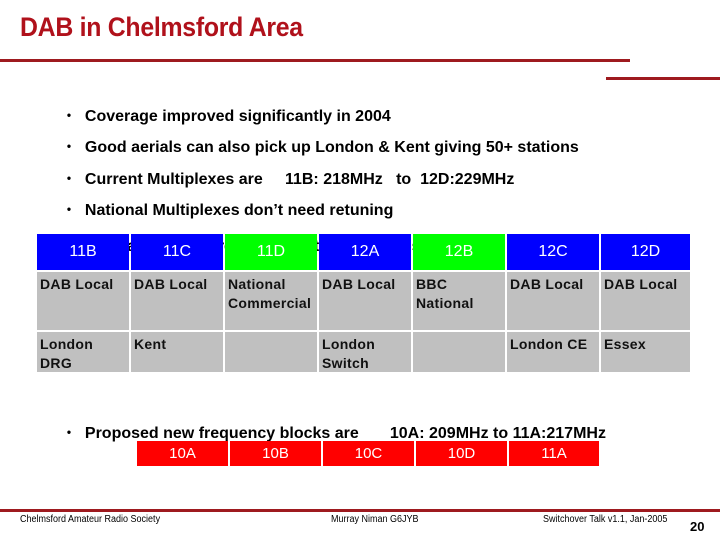 The image size is (720, 540). What do you see at coordinates (239, 210) in the screenshot?
I see `bullet-text: National Multiplexes don’t need retuning` at bounding box center [239, 210].